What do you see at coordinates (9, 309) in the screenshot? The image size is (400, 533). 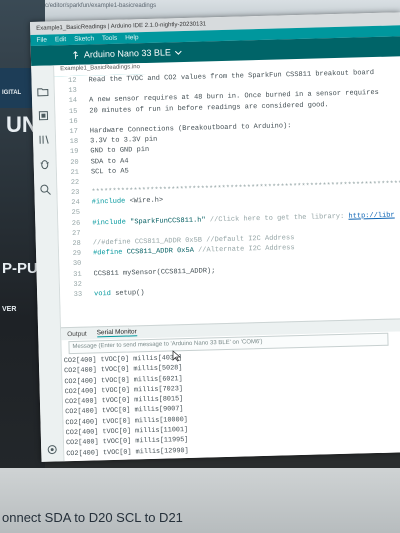 I see `background-small-text: VER` at bounding box center [9, 309].